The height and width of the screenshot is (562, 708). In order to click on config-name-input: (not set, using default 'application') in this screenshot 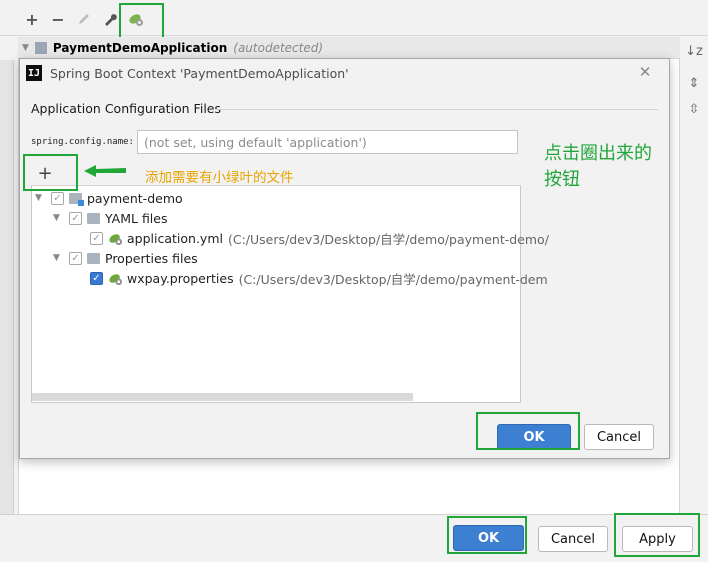, I will do `click(327, 142)`.